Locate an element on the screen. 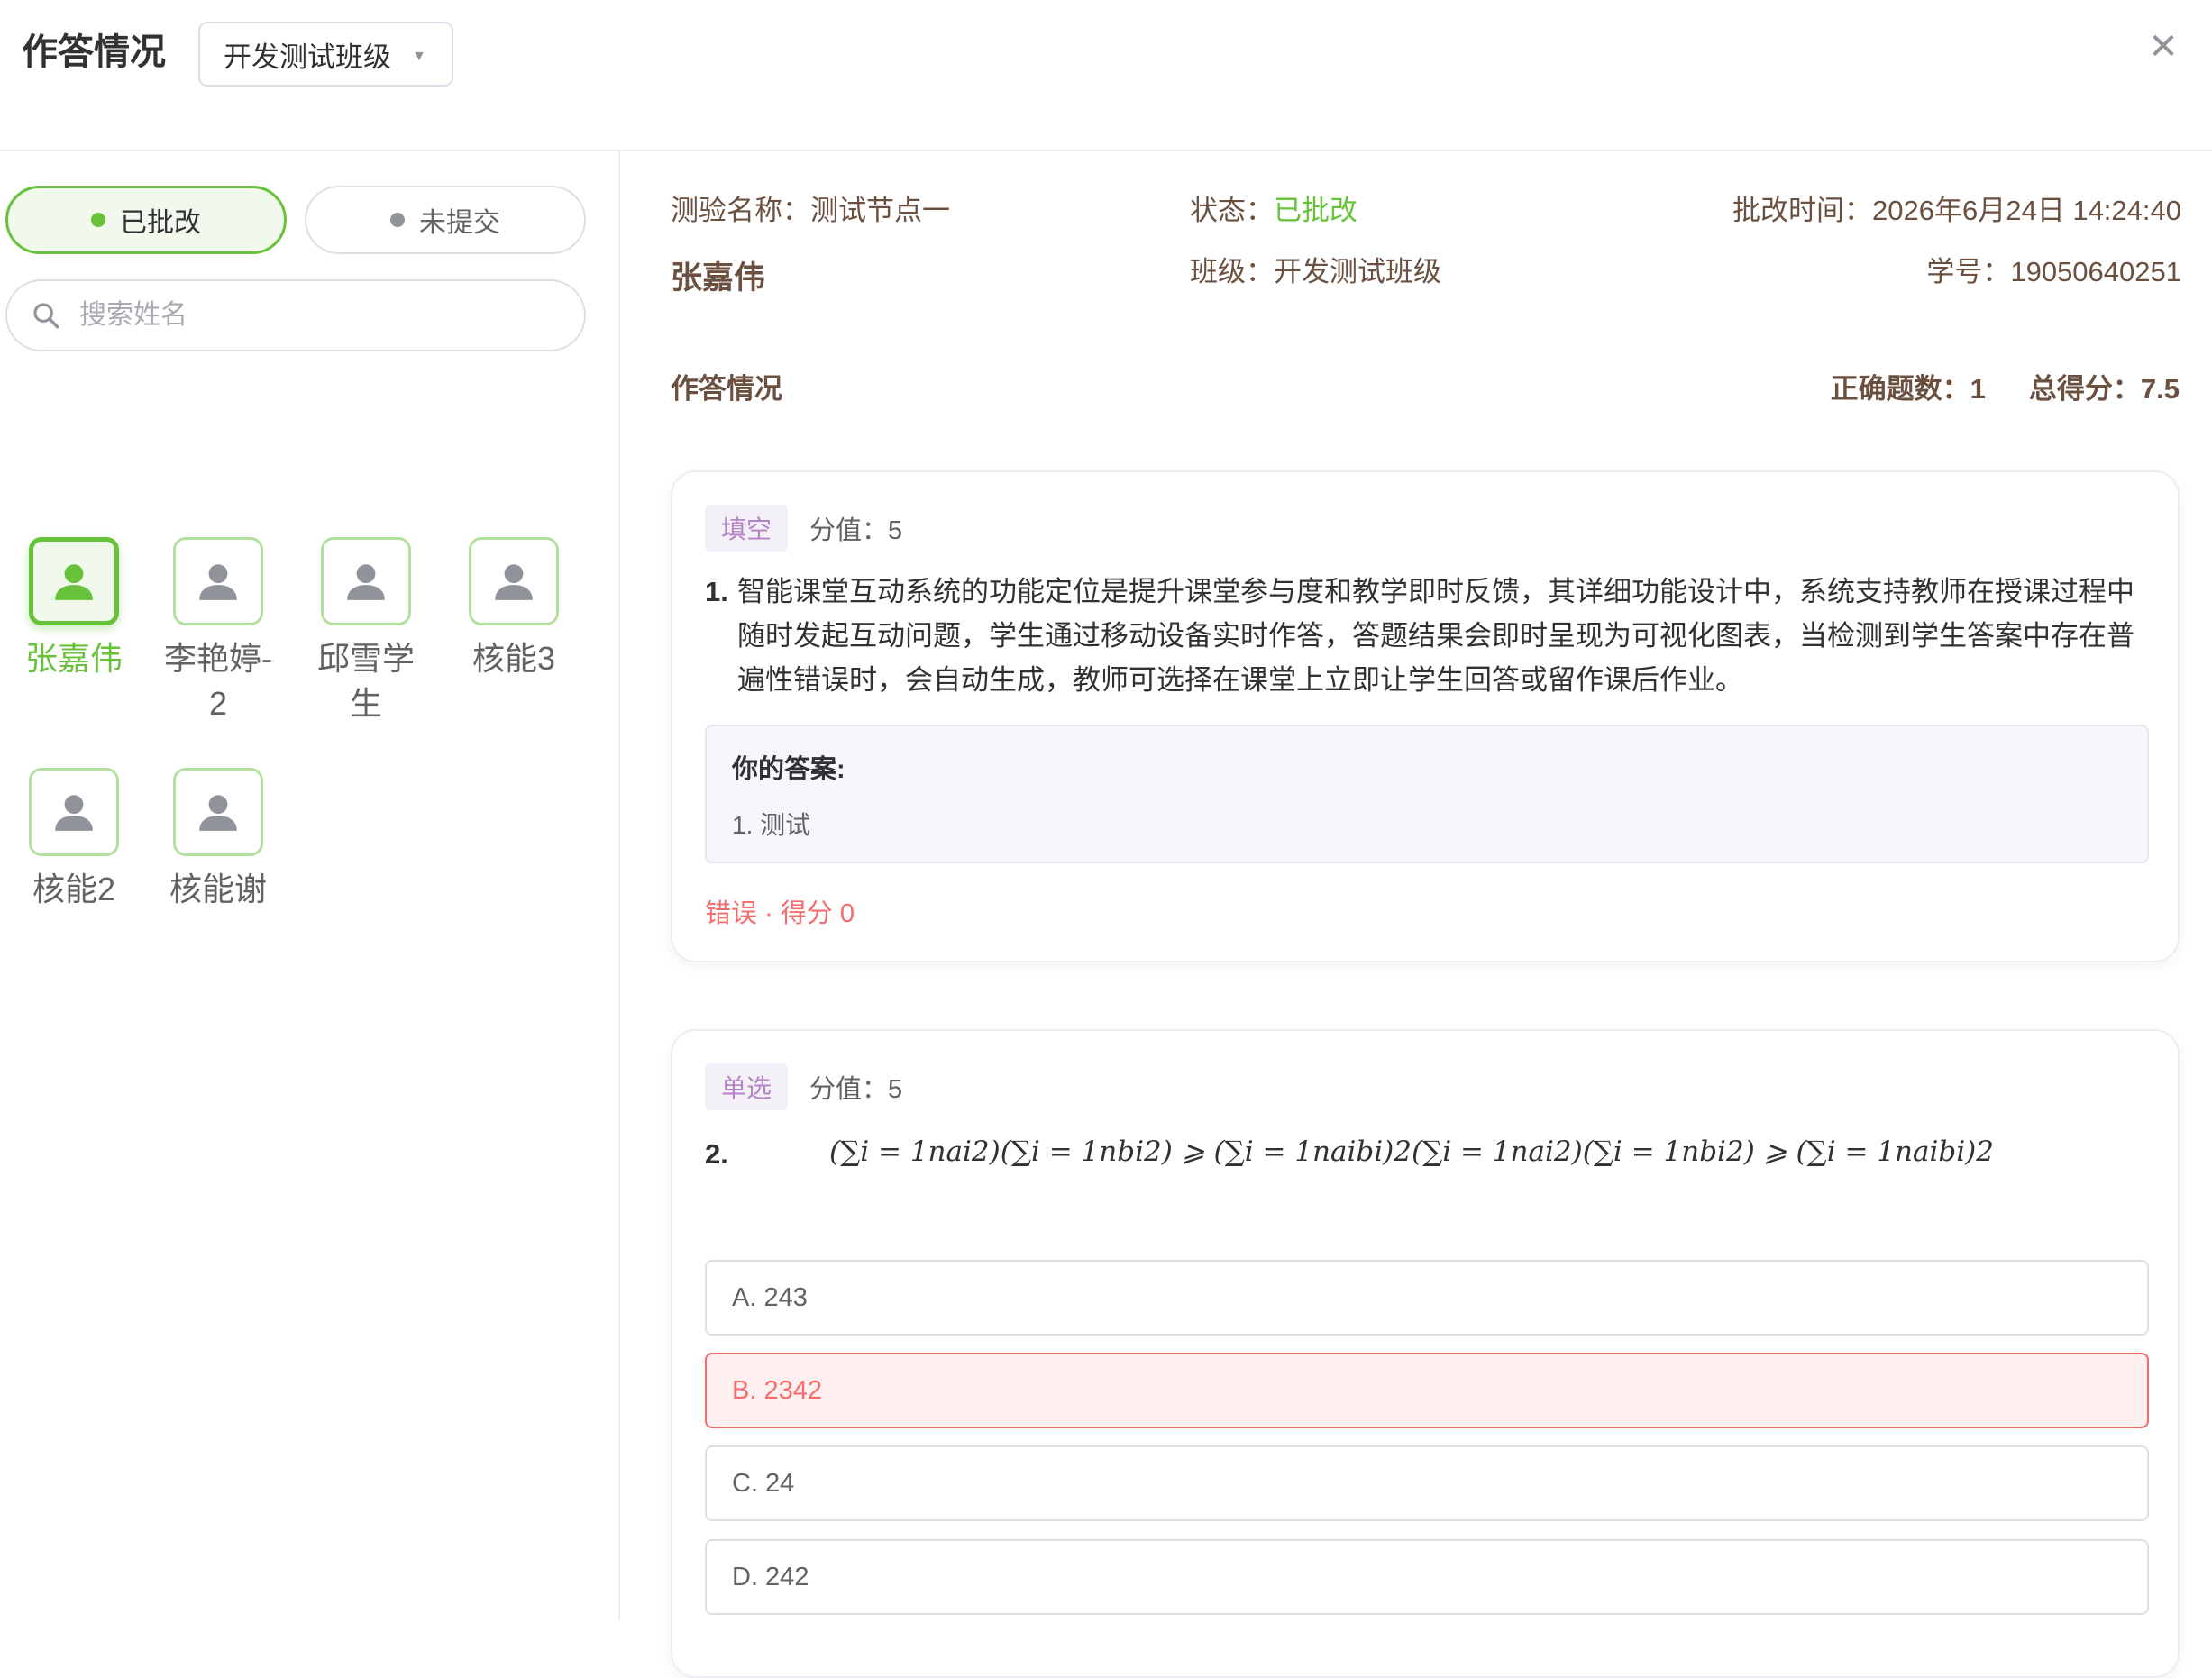 The height and width of the screenshot is (1678, 2212). search-input is located at coordinates (322, 315).